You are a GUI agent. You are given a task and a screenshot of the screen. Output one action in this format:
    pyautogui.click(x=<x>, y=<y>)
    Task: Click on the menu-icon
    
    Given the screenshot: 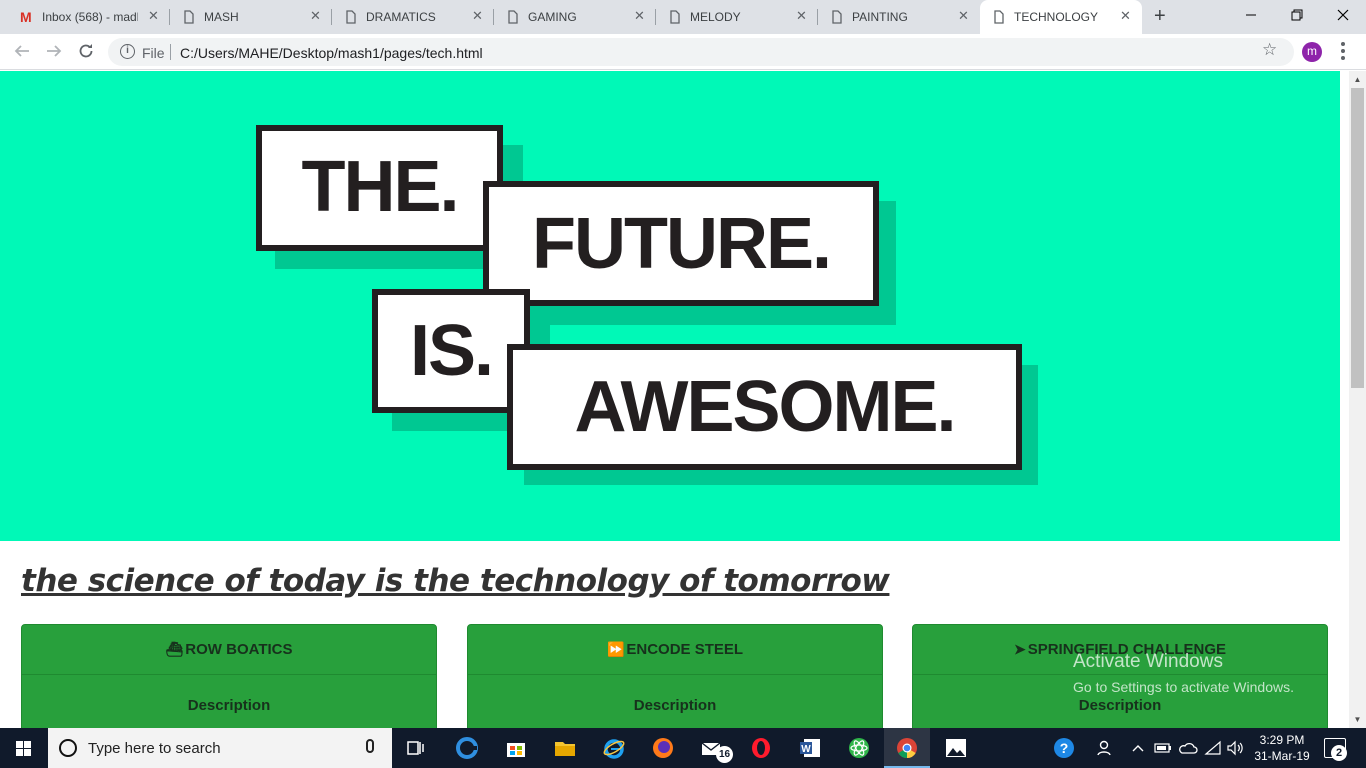 What is the action you would take?
    pyautogui.click(x=1343, y=51)
    